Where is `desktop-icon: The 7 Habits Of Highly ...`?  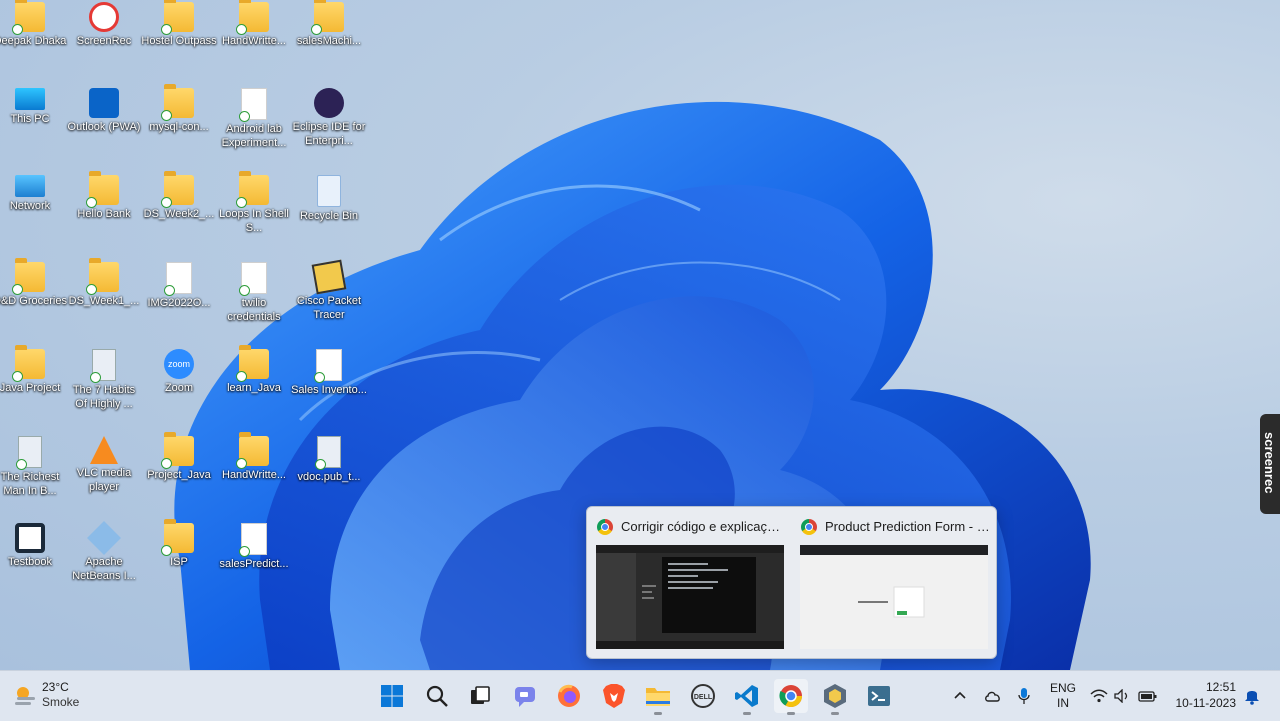
desktop-icon: The 7 Habits Of Highly ... is located at coordinates (104, 380).